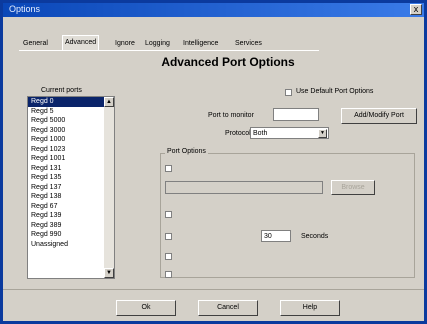 The image size is (427, 324). What do you see at coordinates (81, 43) in the screenshot?
I see `tab-advanced: Advanced` at bounding box center [81, 43].